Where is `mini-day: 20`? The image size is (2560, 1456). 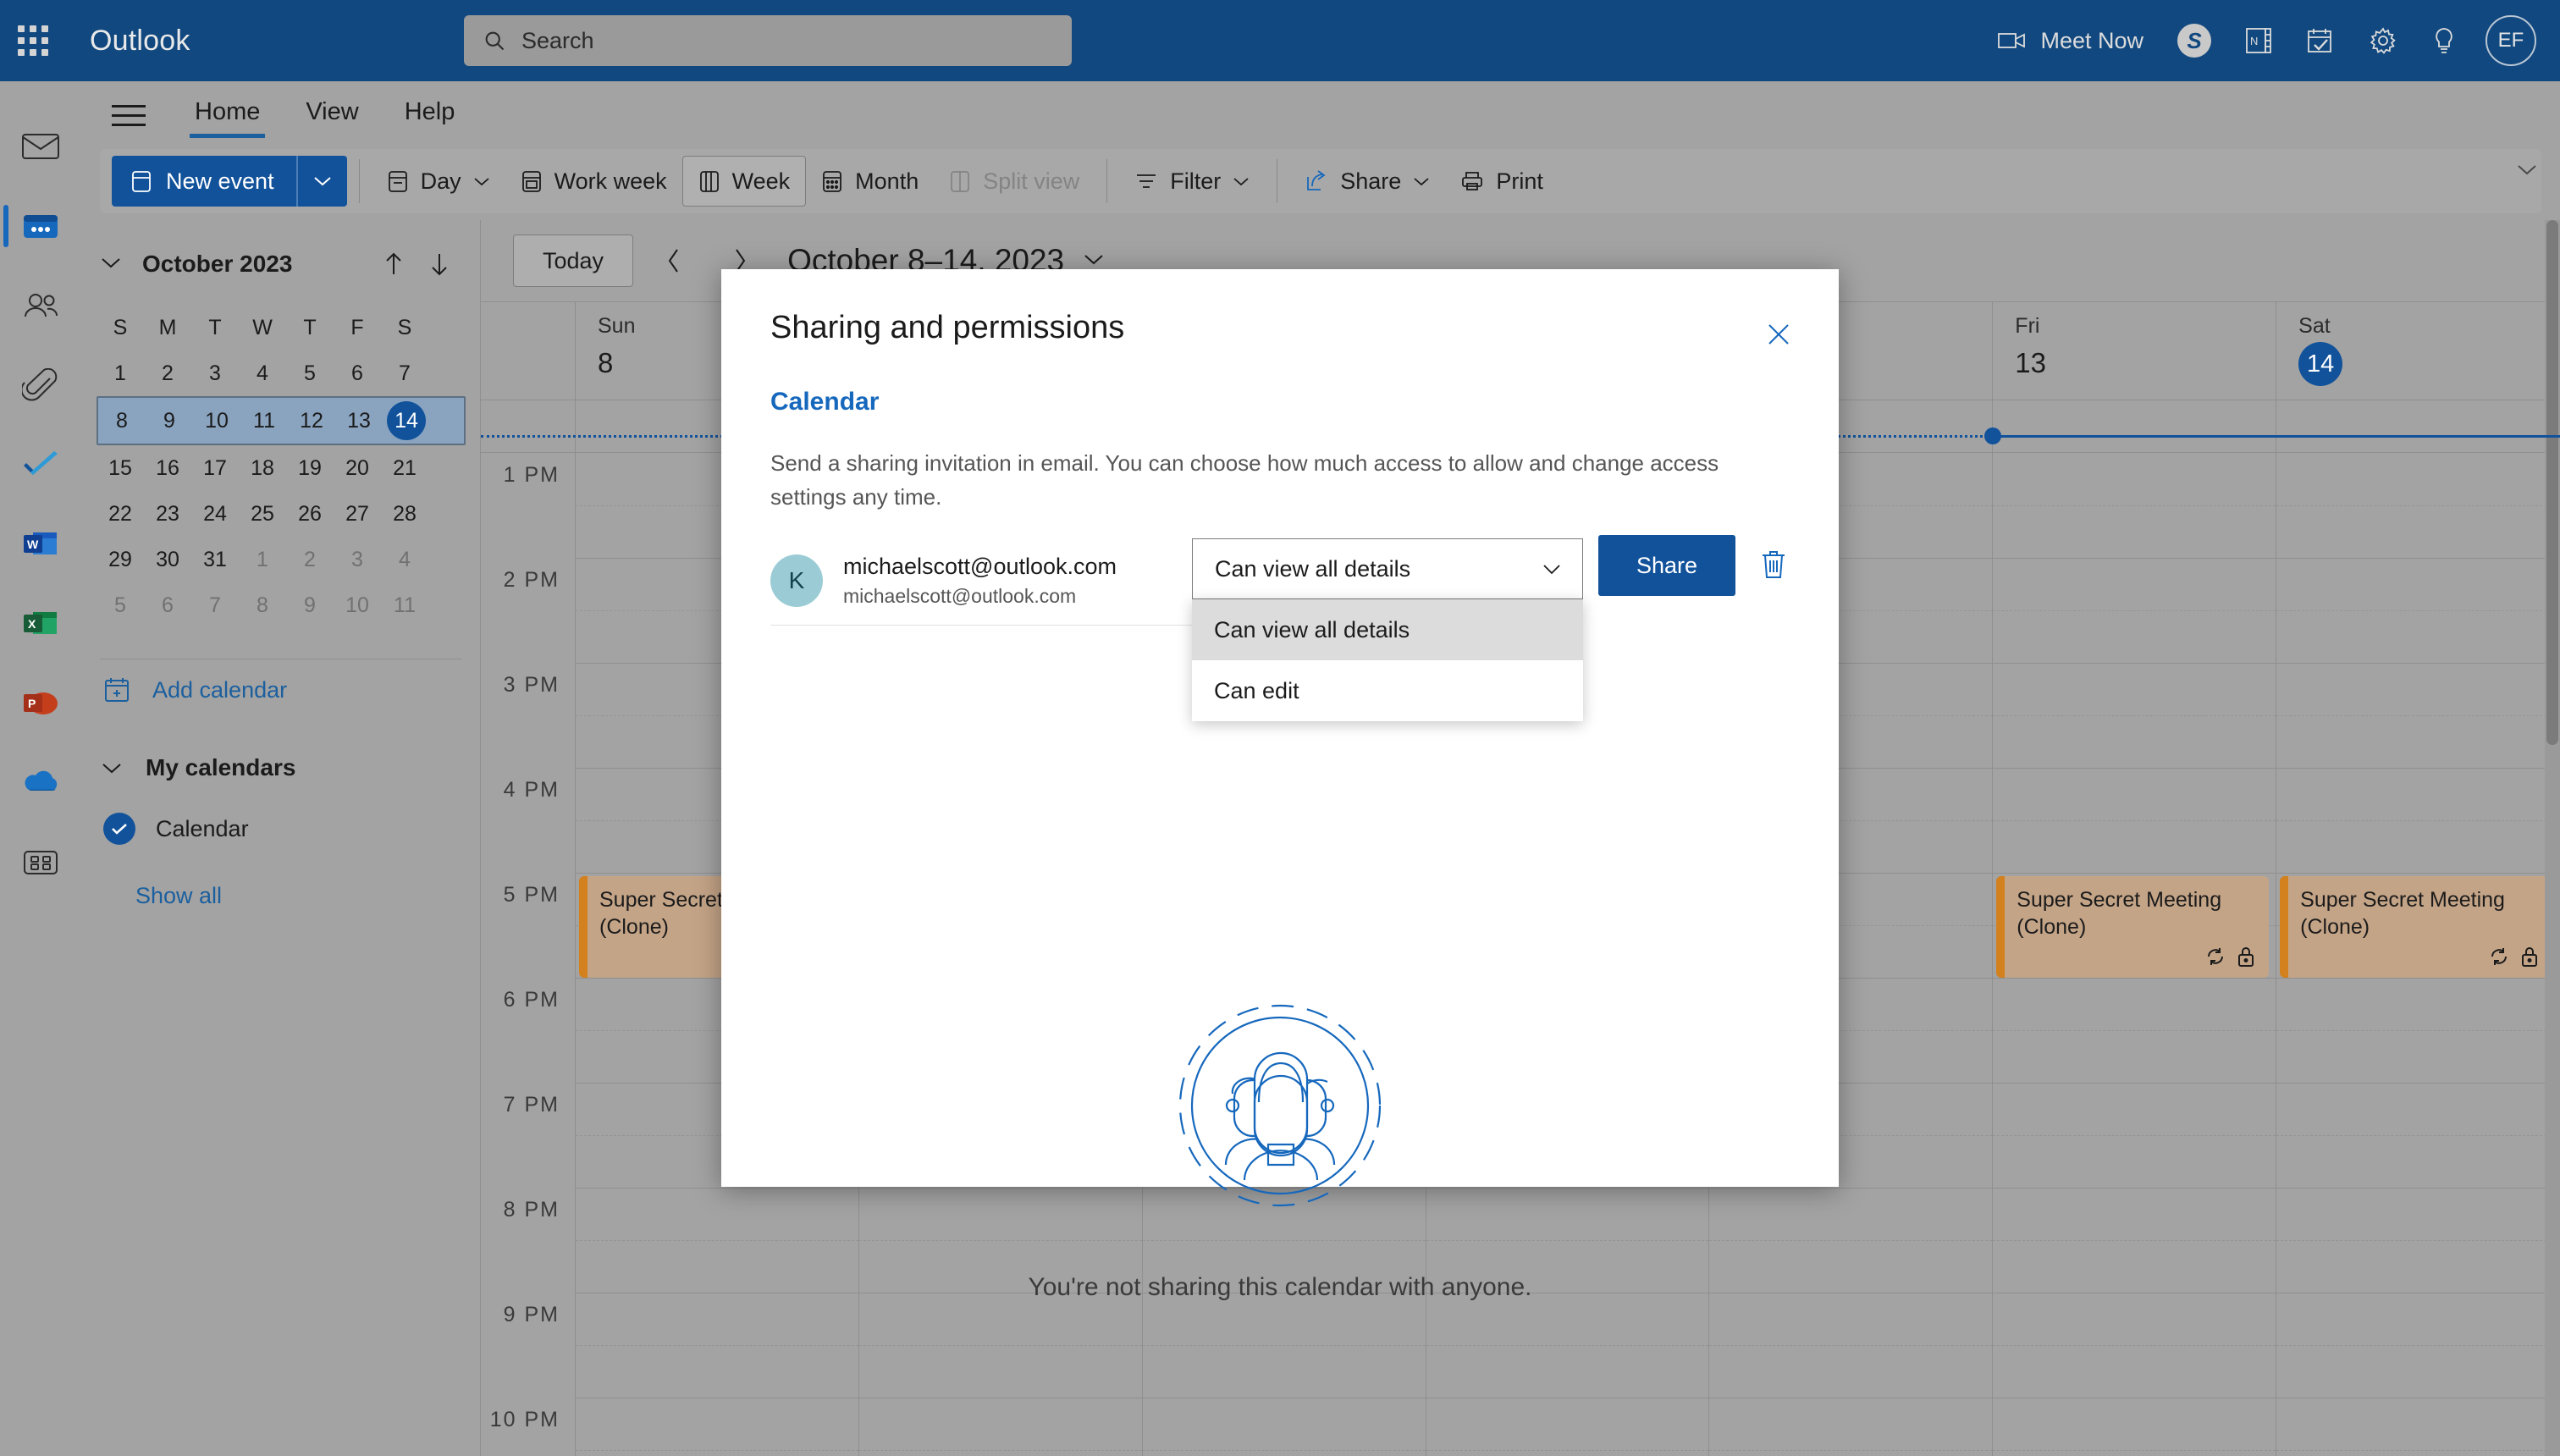
mini-day: 20 is located at coordinates (357, 468).